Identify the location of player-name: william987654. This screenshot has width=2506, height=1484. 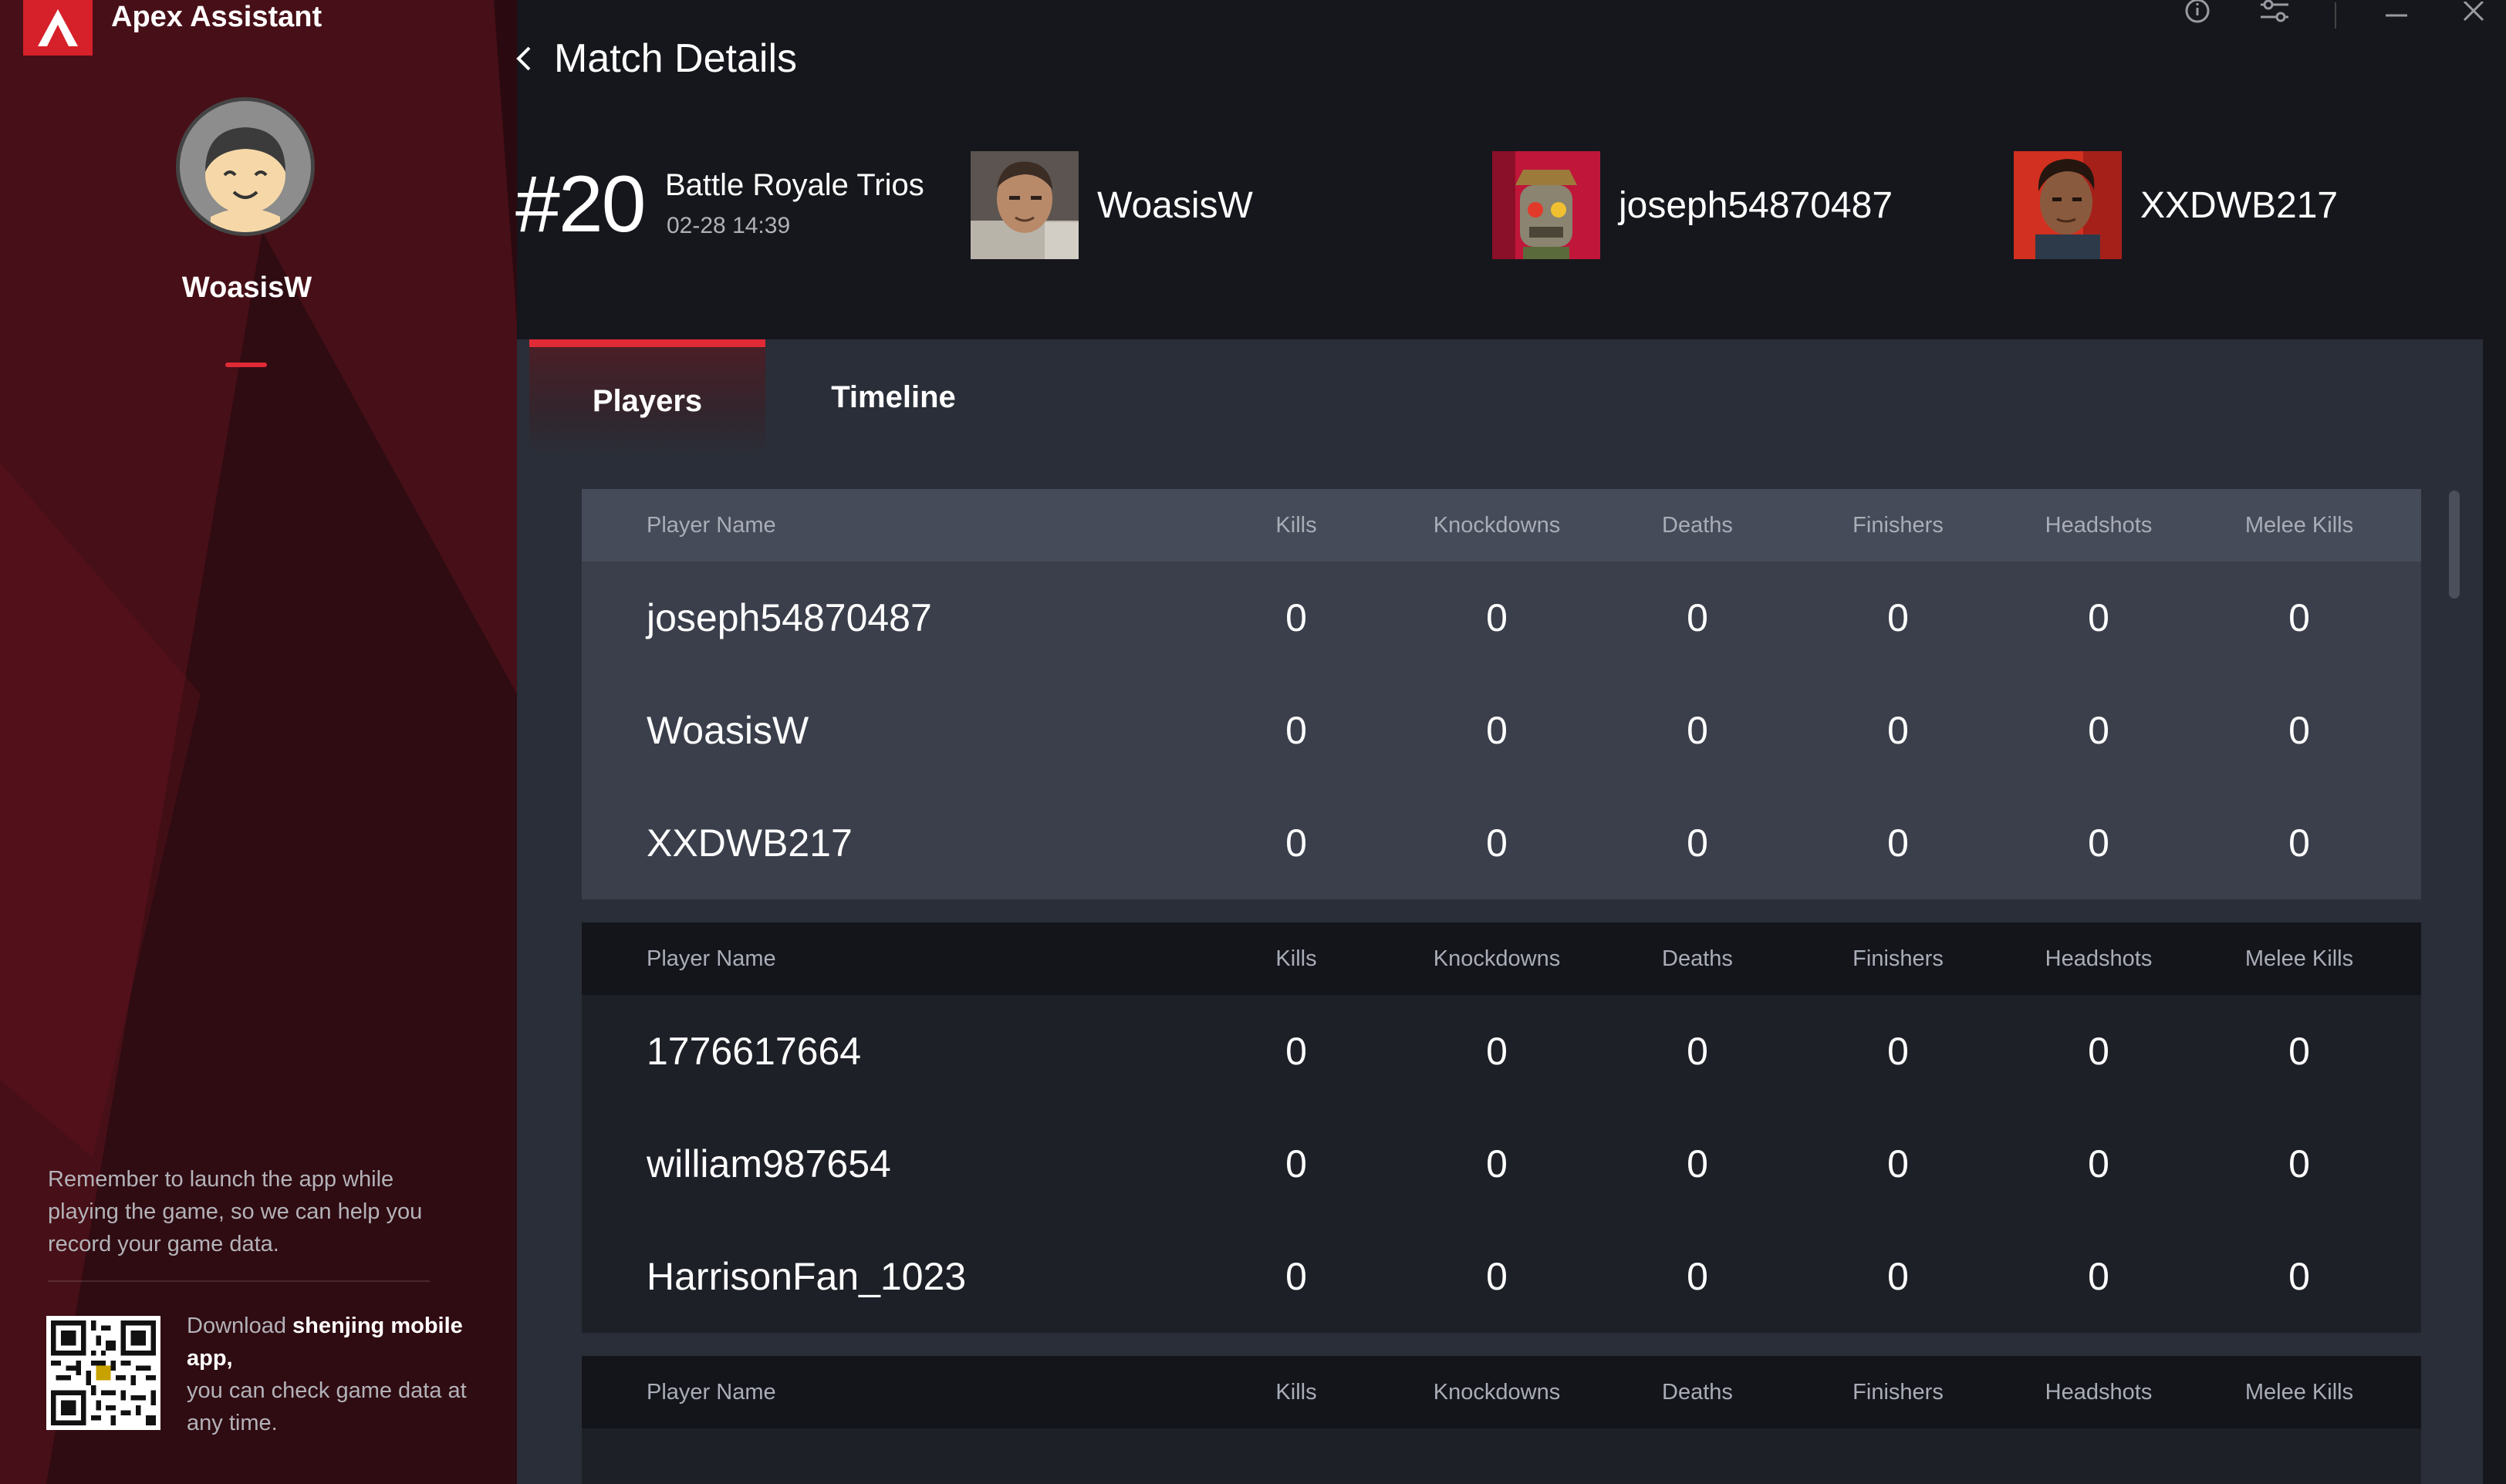
(769, 1164).